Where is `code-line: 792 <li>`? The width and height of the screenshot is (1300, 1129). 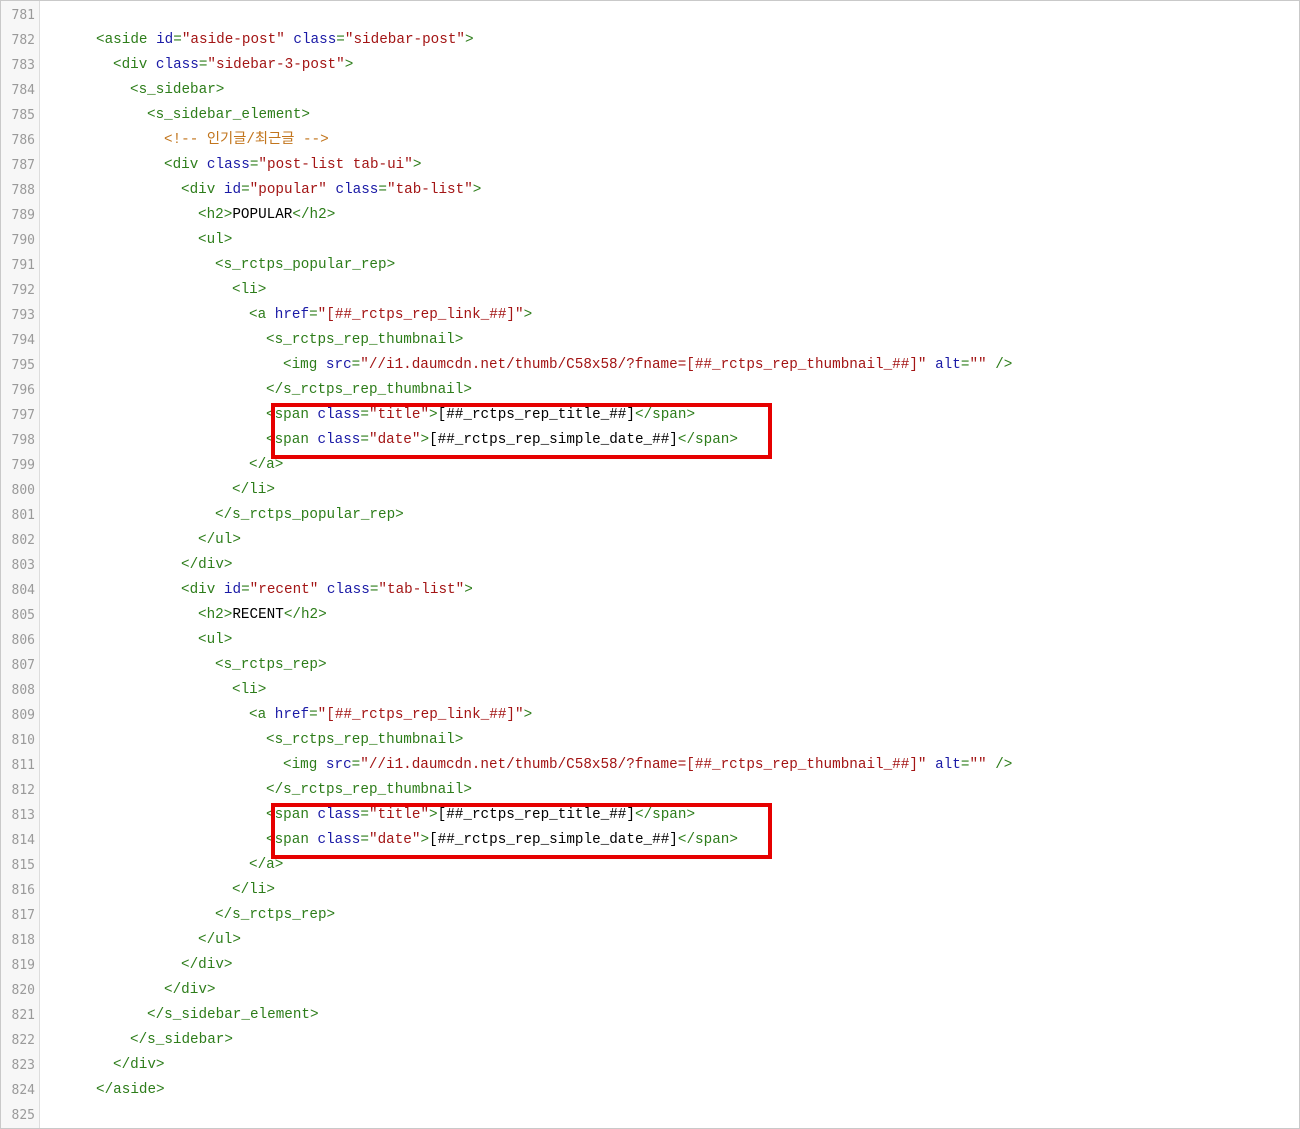 code-line: 792 <li> is located at coordinates (650, 290).